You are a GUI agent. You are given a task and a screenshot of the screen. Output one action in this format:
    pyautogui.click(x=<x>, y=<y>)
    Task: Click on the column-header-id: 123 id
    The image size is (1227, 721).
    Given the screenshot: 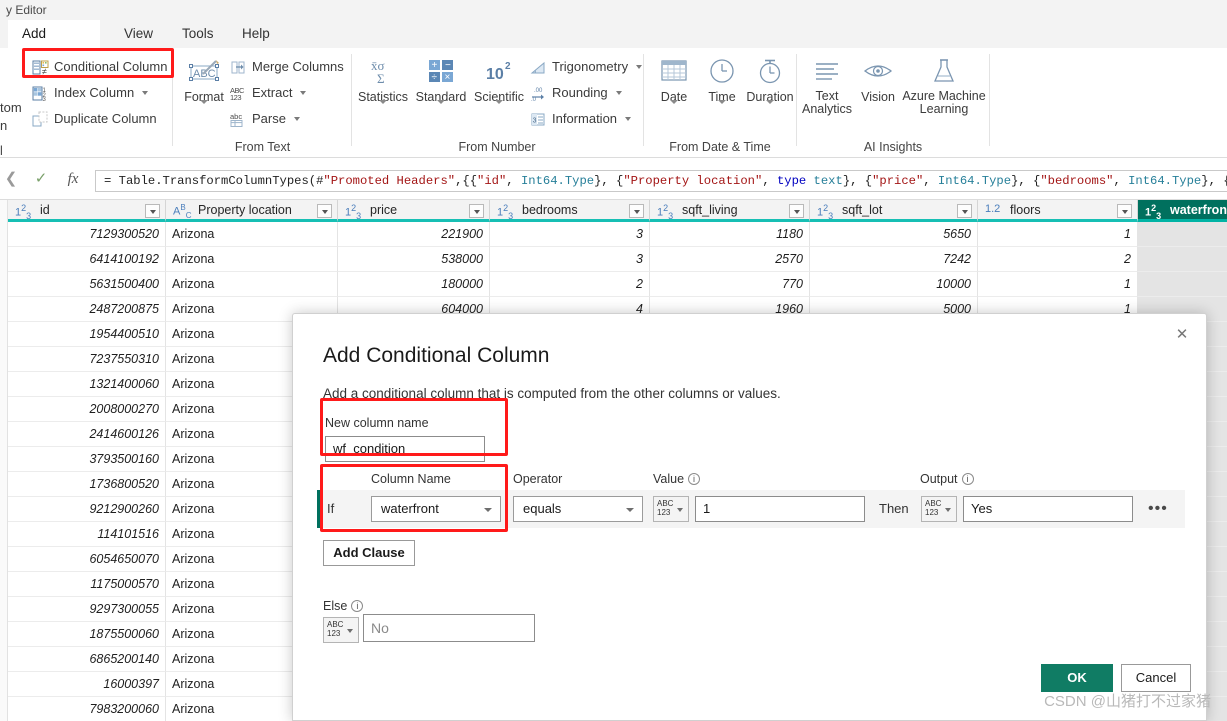 What is the action you would take?
    pyautogui.click(x=87, y=211)
    